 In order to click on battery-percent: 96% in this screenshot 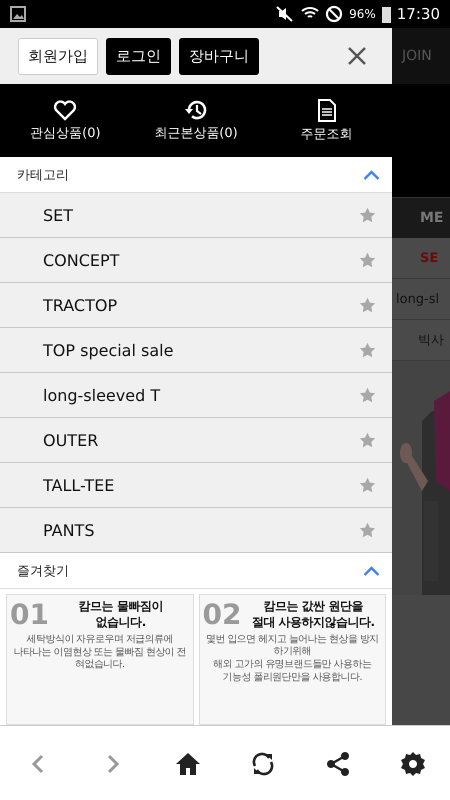, I will do `click(362, 14)`.